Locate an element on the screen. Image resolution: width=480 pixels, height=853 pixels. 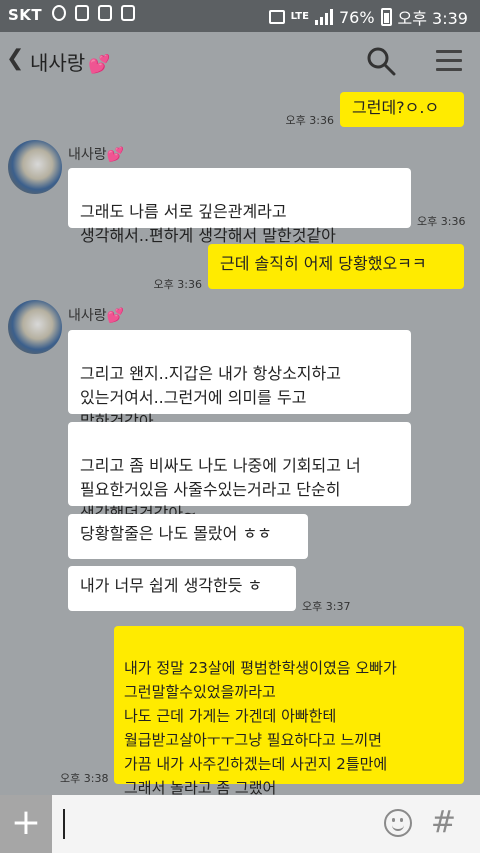
plus-icon: + is located at coordinates (26, 824).